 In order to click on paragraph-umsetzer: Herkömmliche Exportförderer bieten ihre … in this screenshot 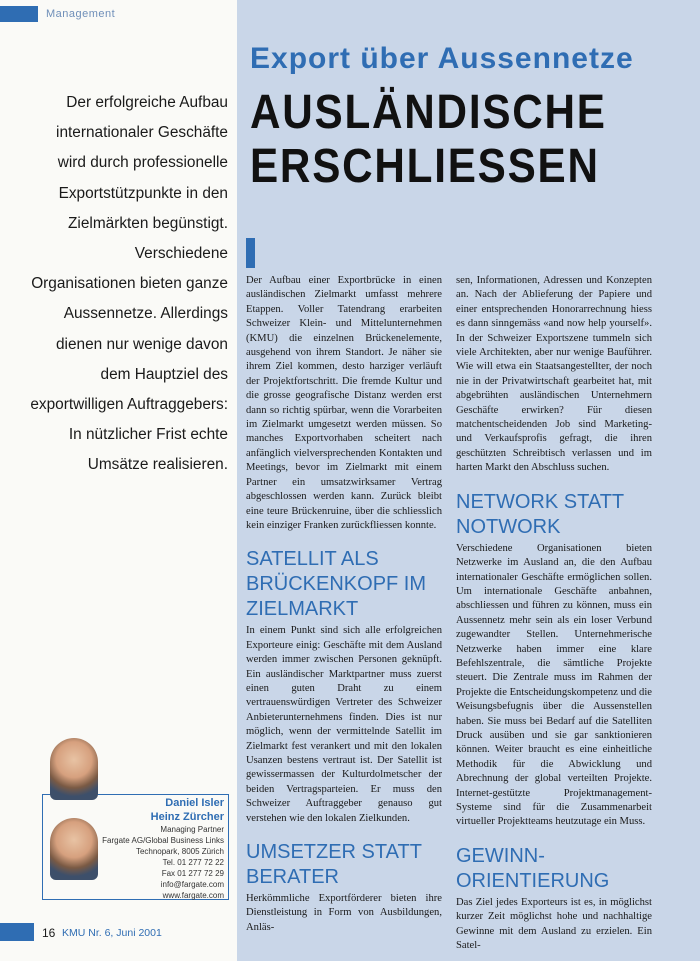, I will do `click(344, 913)`.